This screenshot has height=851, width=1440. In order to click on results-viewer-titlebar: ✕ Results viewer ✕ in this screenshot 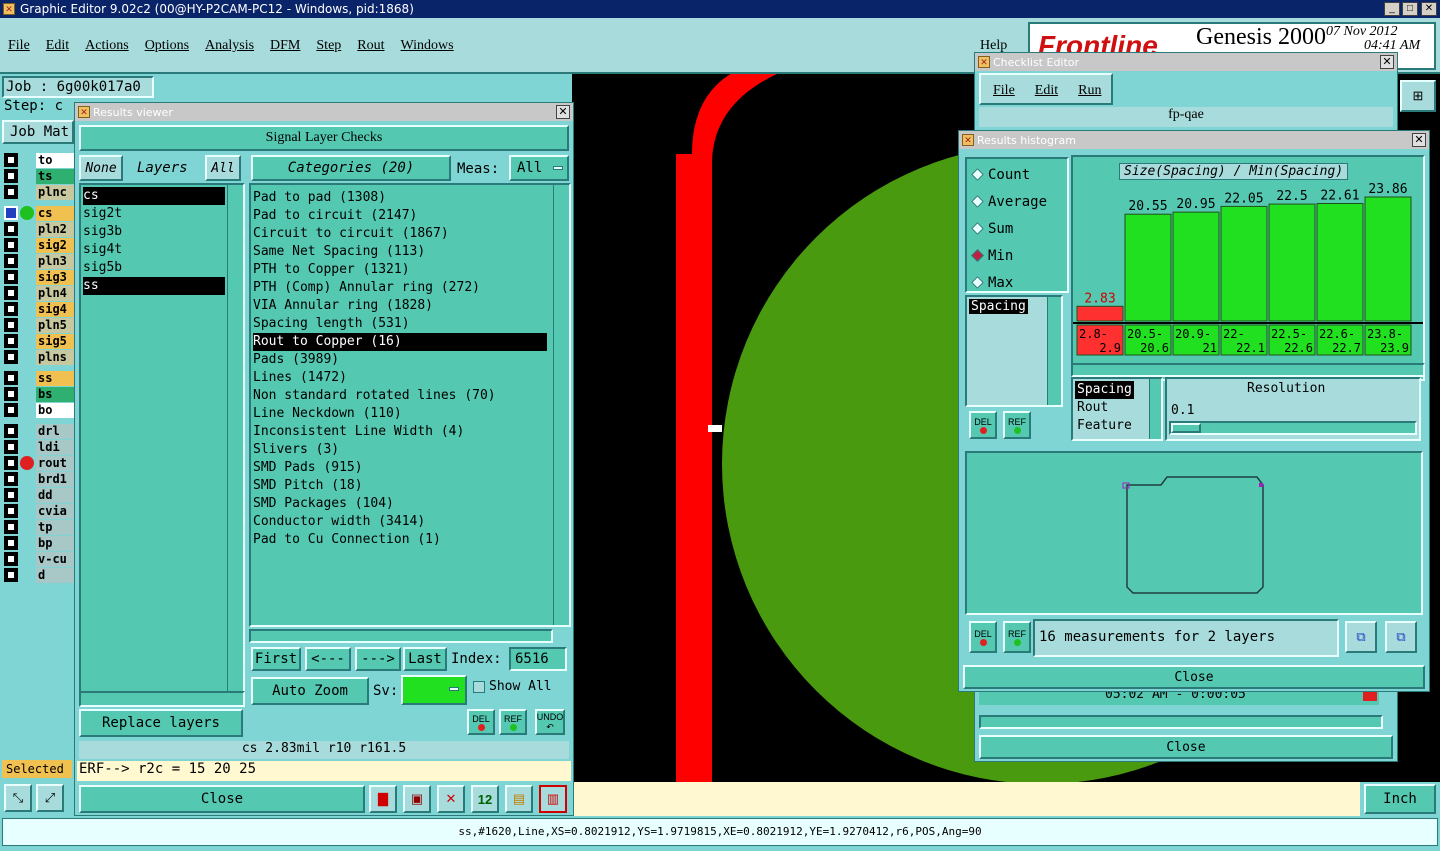, I will do `click(324, 112)`.